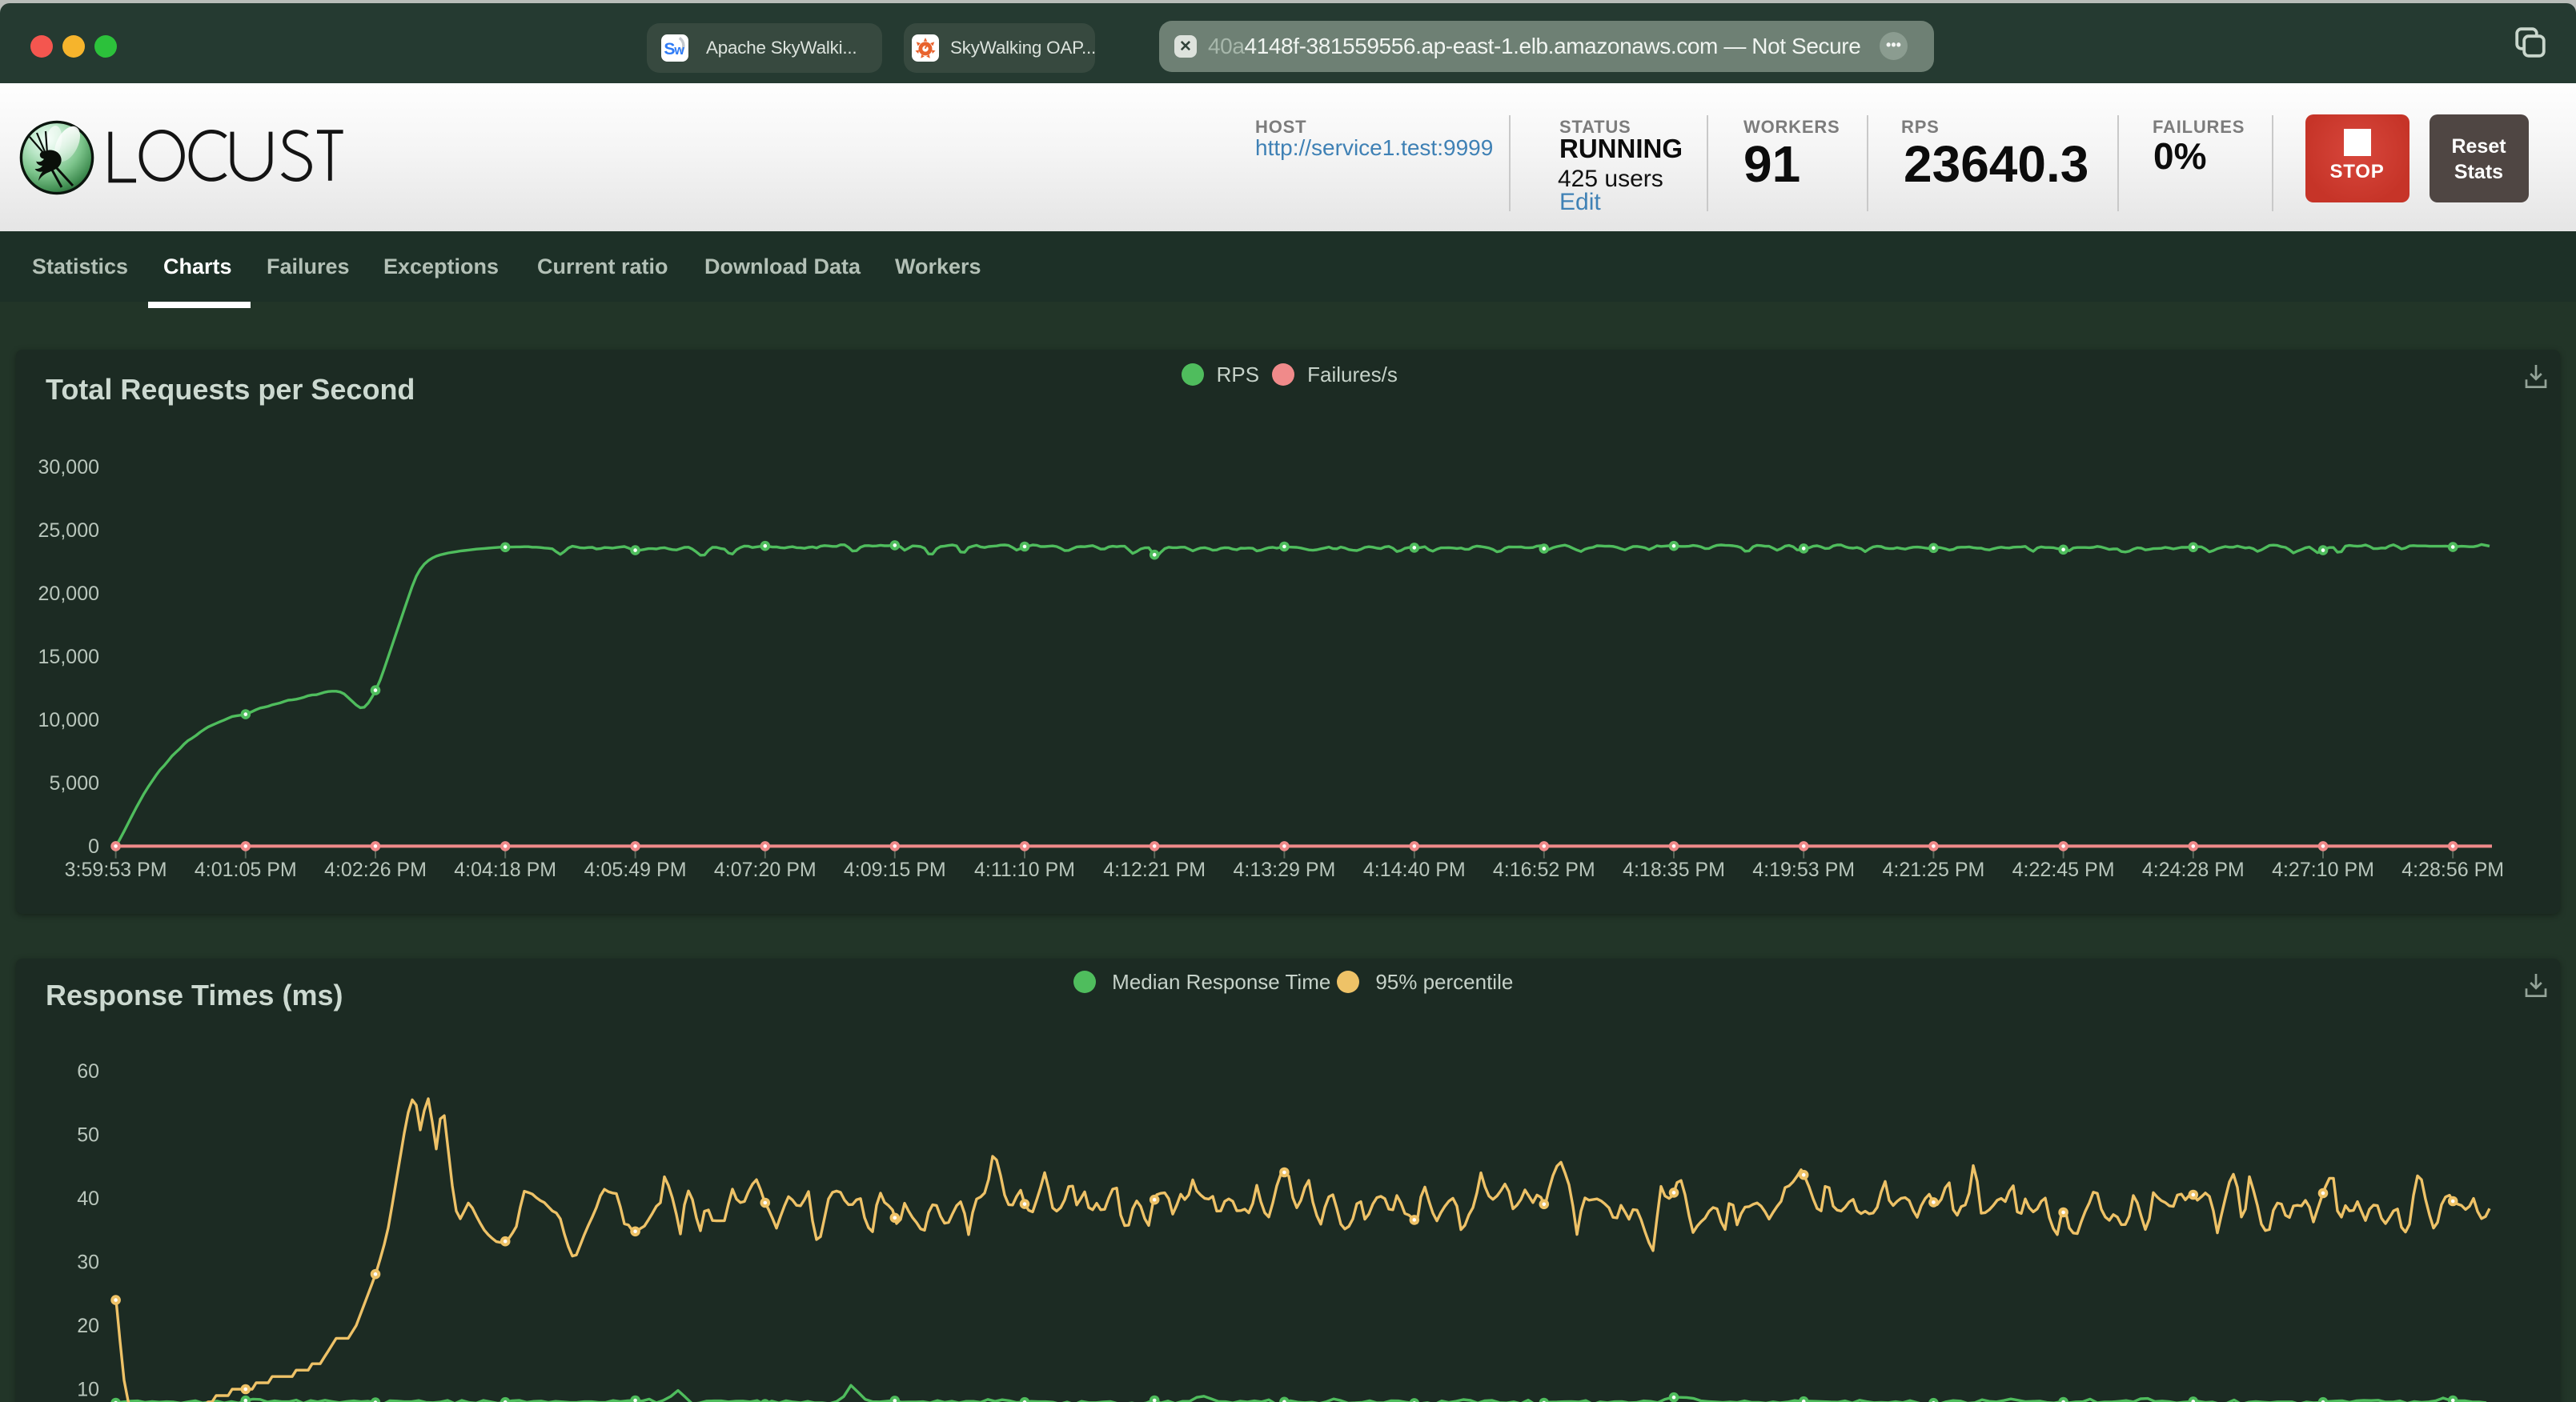 The width and height of the screenshot is (2576, 1402). What do you see at coordinates (1804, 870) in the screenshot?
I see `svg-text: 4:19:53 PM` at bounding box center [1804, 870].